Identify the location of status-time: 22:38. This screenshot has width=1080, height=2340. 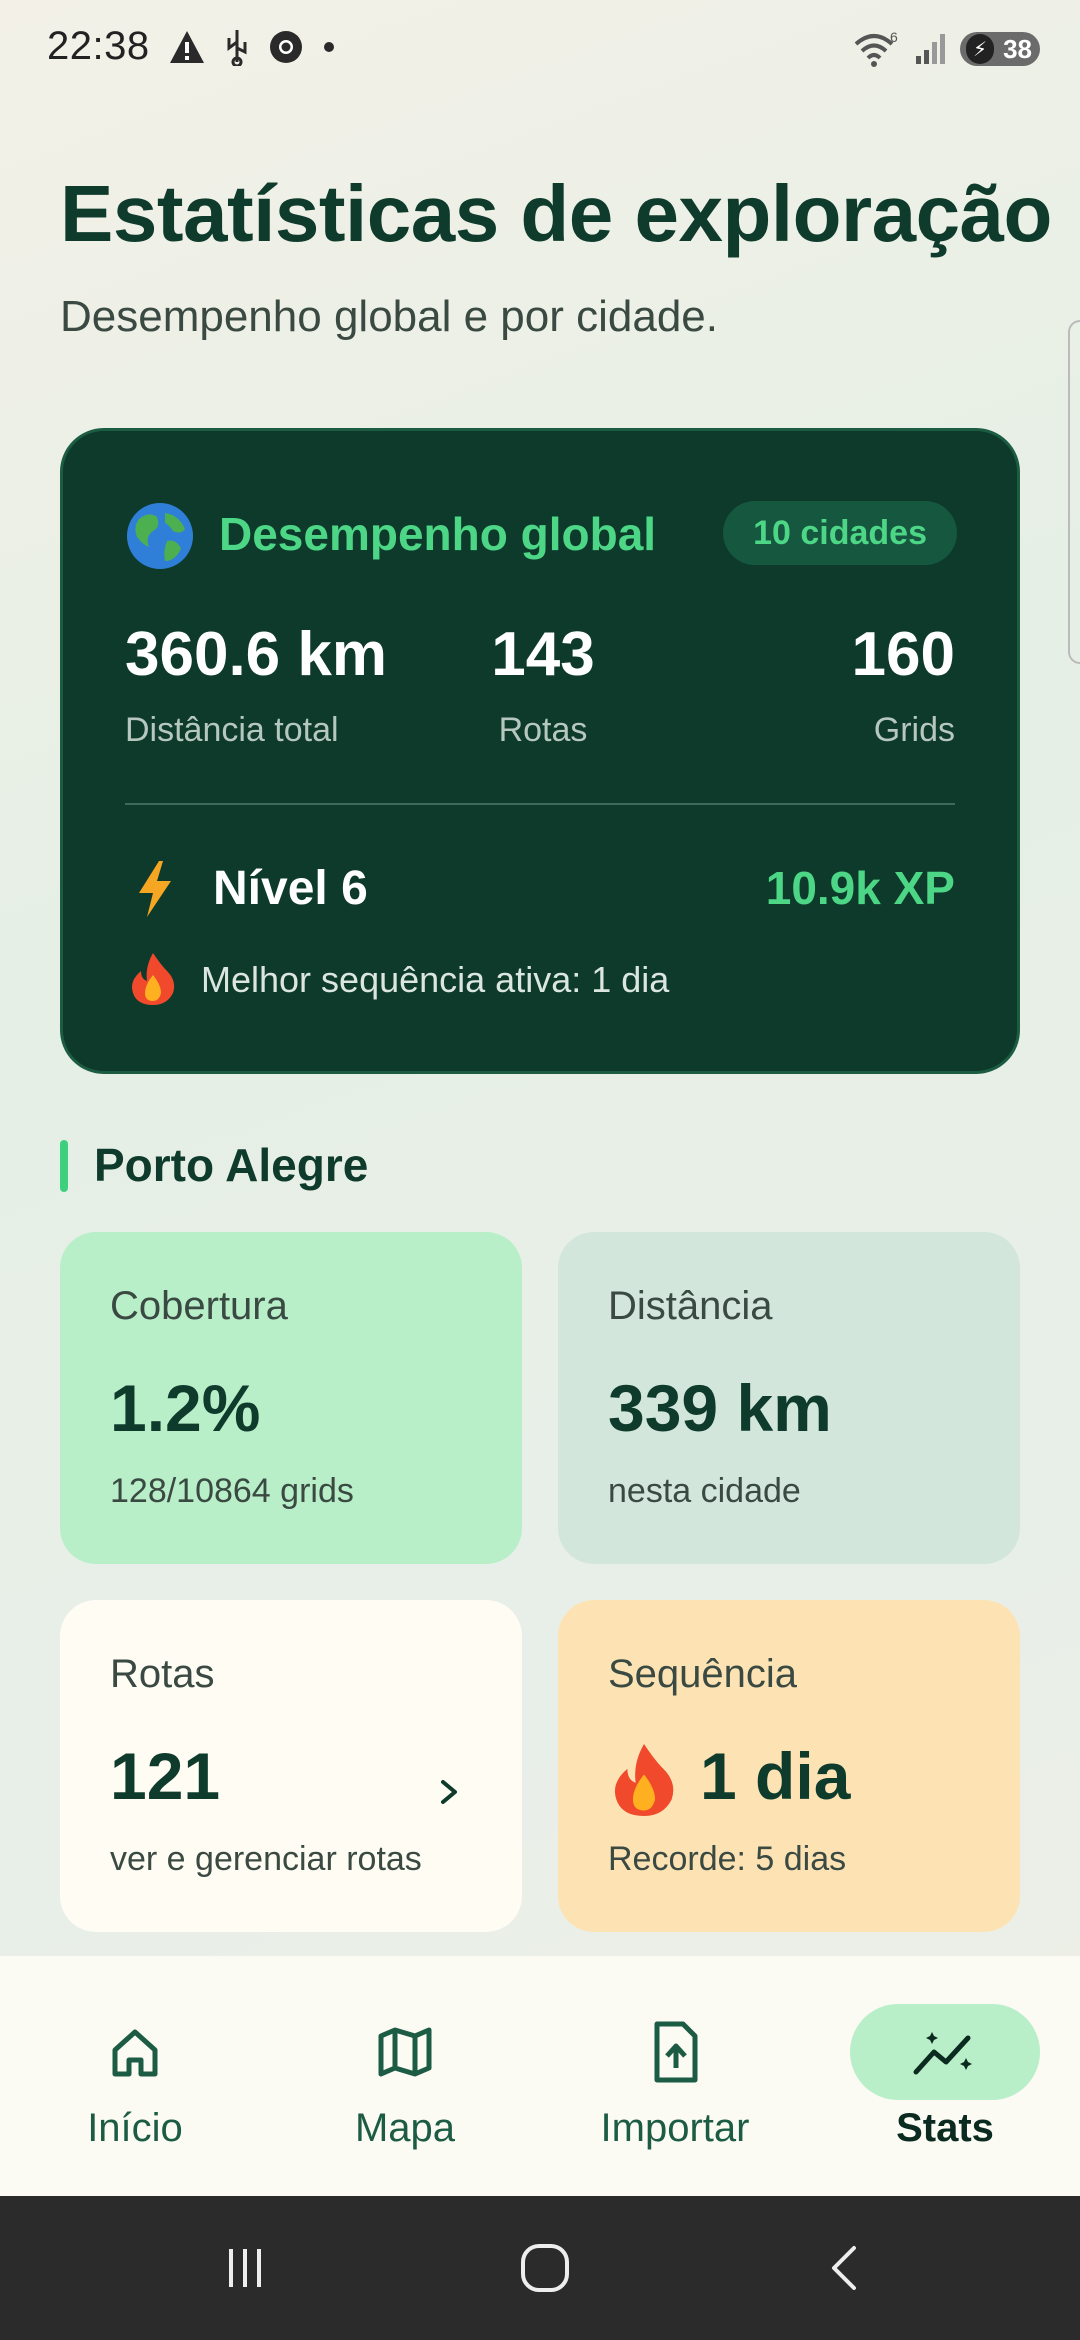
(98, 46).